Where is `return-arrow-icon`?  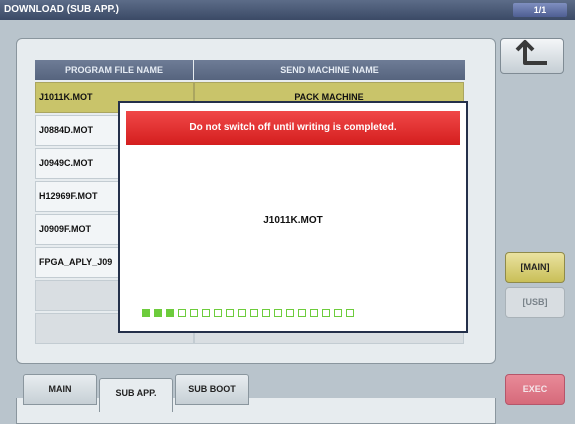 return-arrow-icon is located at coordinates (531, 52).